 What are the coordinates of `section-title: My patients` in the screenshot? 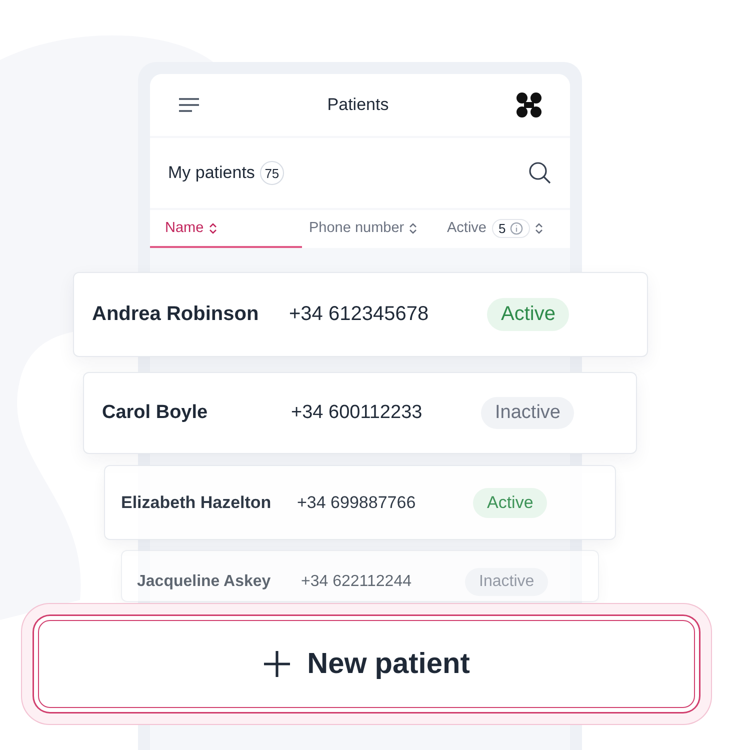 It's located at (211, 173).